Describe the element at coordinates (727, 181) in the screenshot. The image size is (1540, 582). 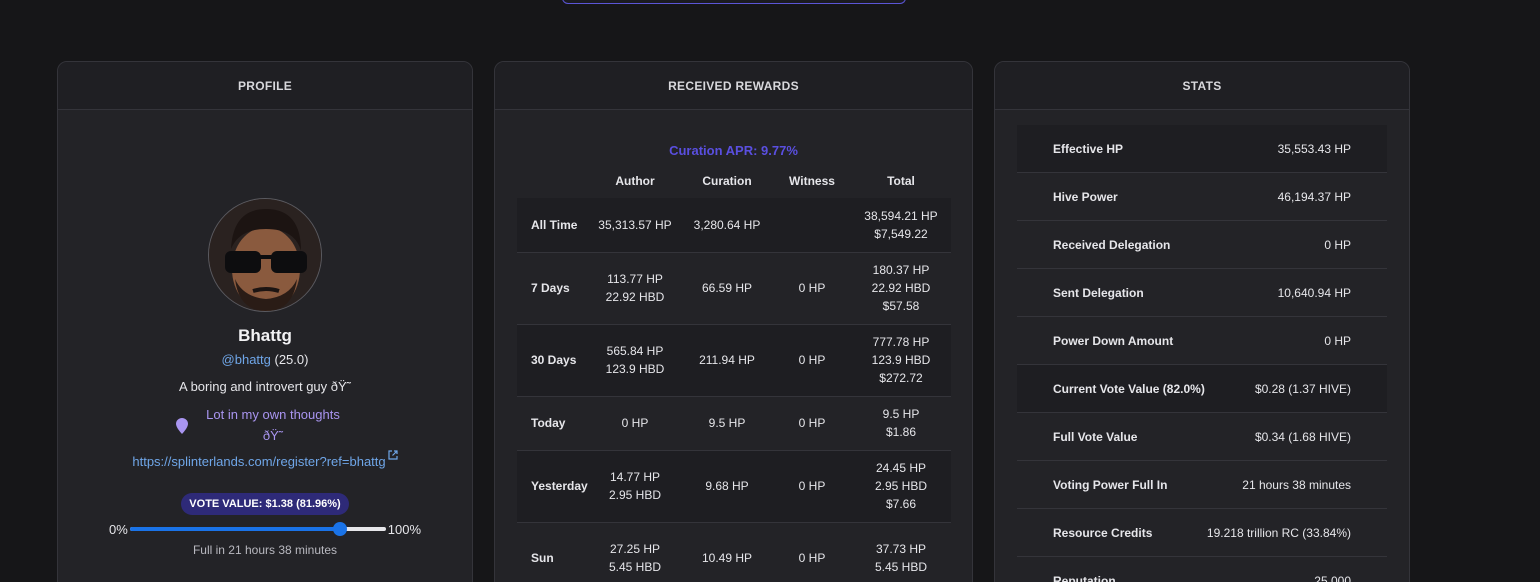
I see `rewards-col-2: Curation` at that location.